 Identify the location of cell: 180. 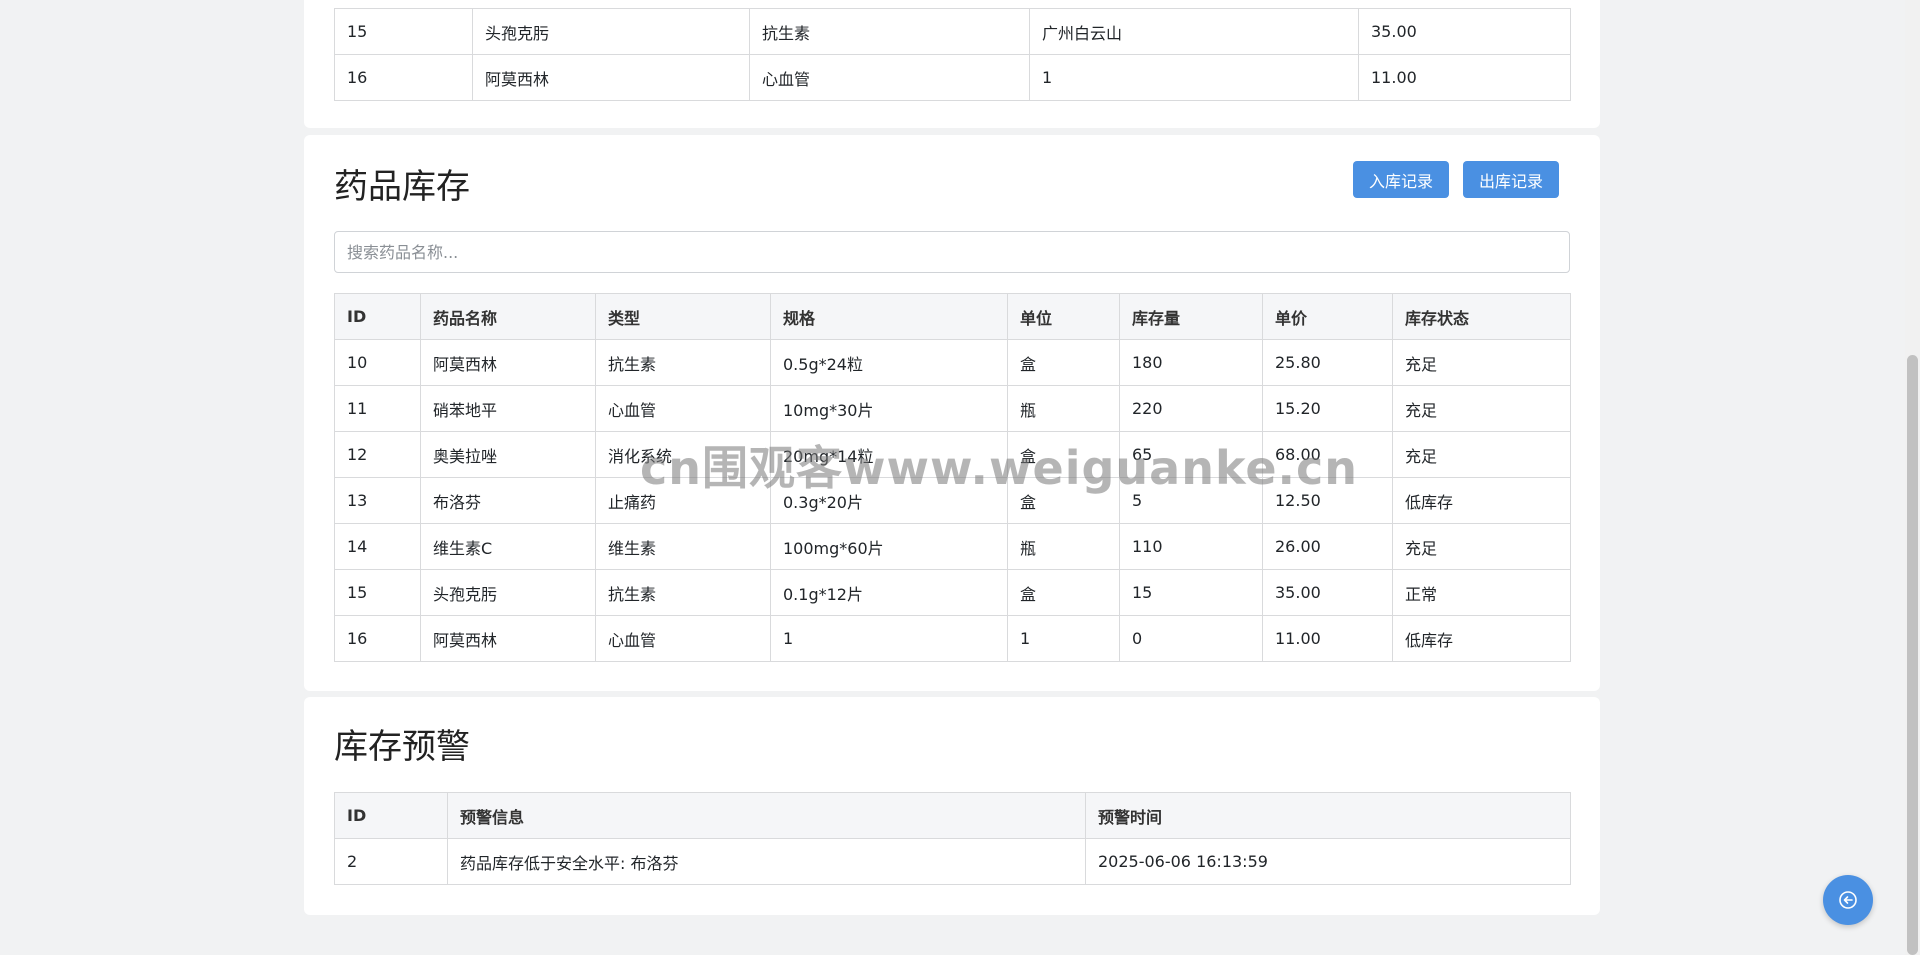
(1191, 362).